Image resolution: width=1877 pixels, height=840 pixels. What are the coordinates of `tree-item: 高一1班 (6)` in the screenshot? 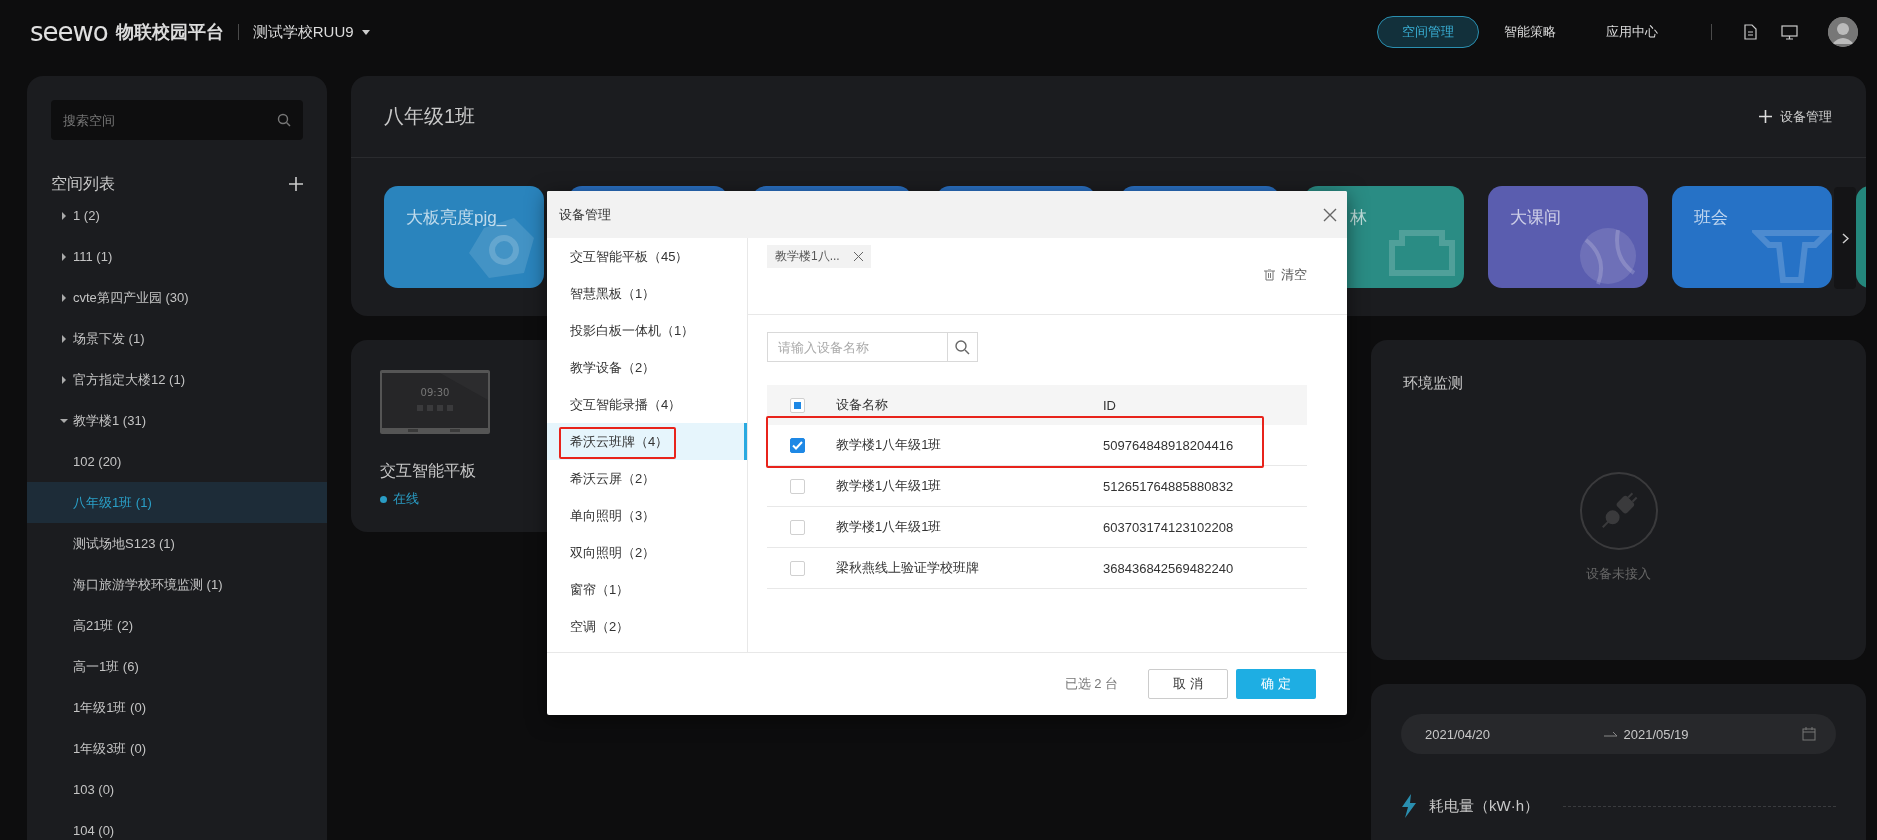 It's located at (177, 666).